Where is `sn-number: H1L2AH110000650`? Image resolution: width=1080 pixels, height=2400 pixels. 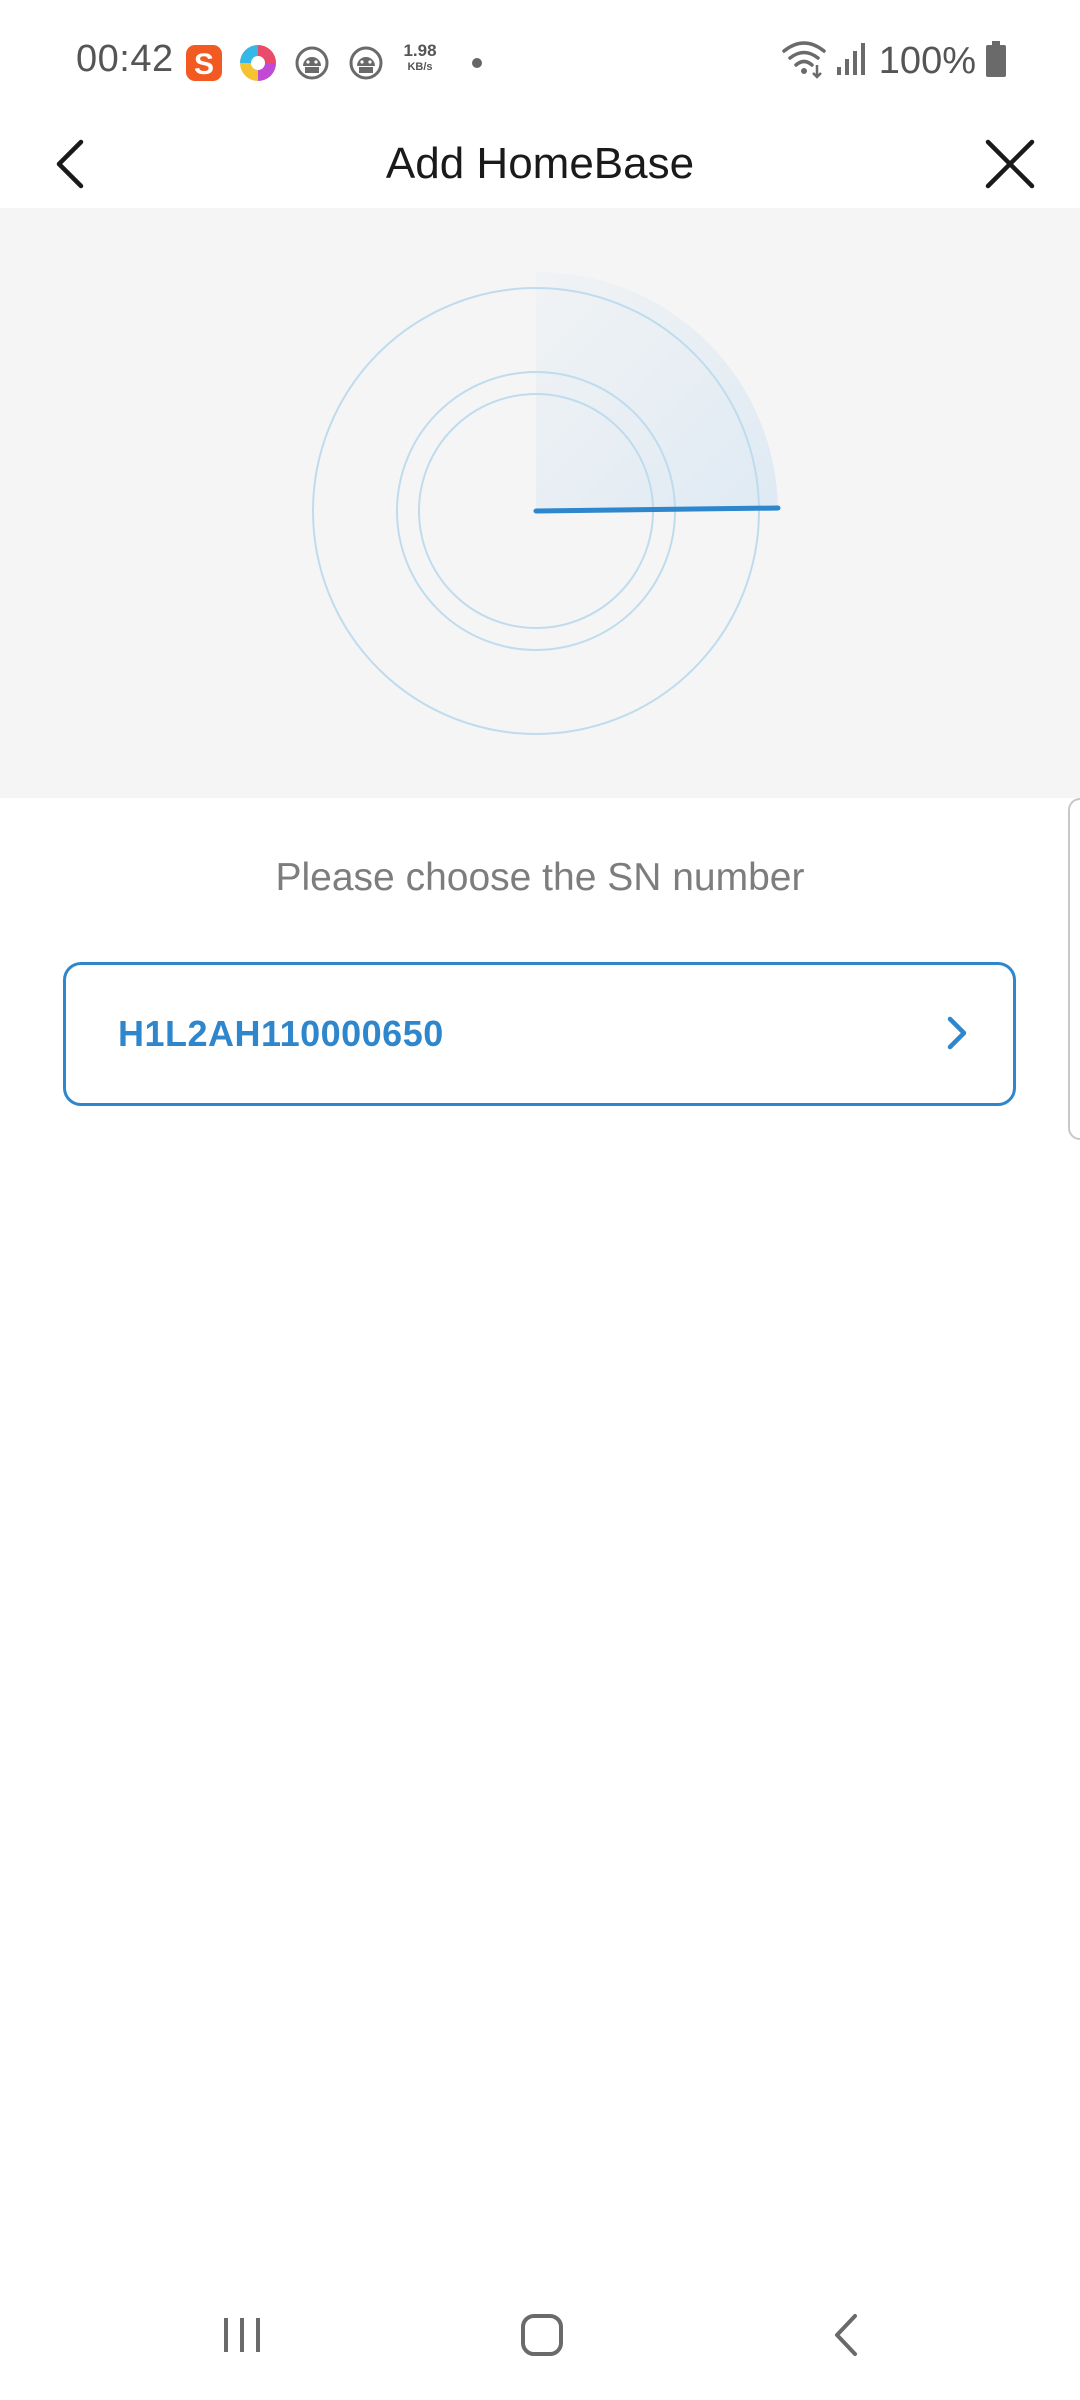 sn-number: H1L2AH110000650 is located at coordinates (281, 1033).